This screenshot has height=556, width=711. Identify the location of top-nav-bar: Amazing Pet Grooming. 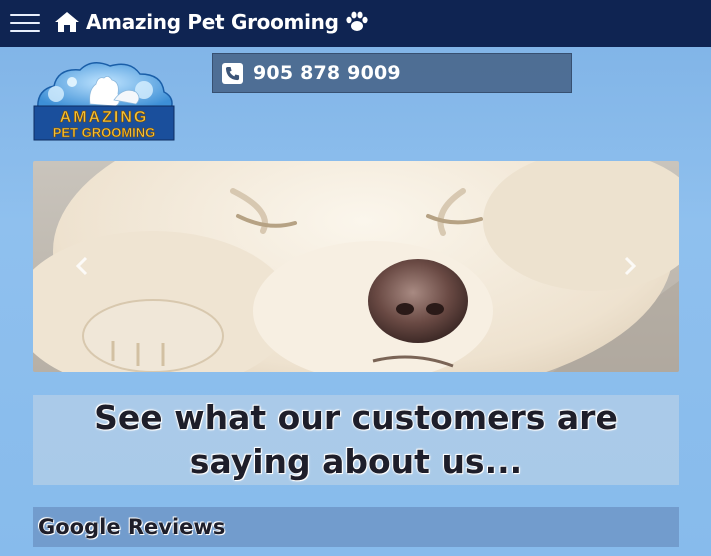
(355, 23).